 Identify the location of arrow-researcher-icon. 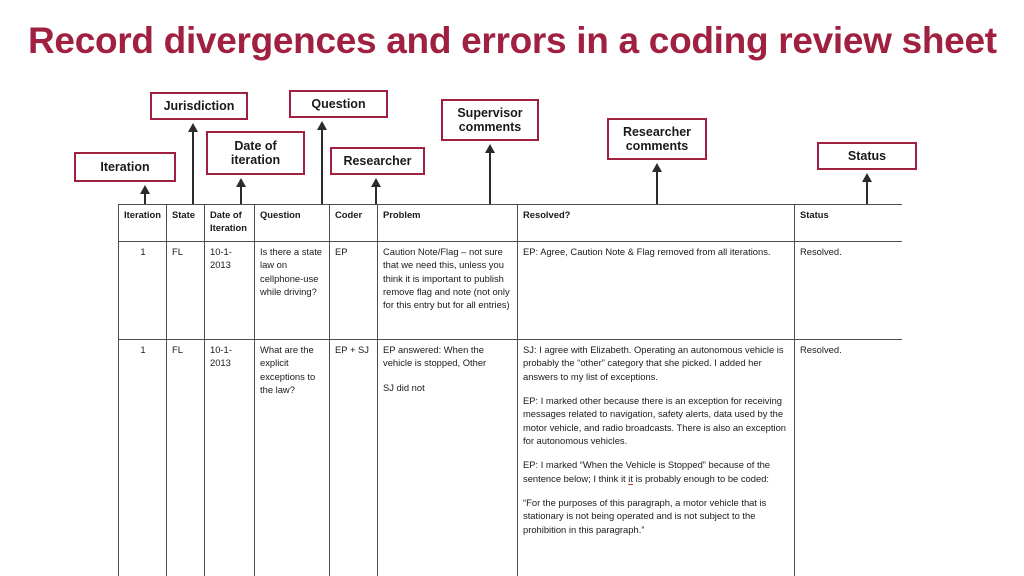
(376, 191).